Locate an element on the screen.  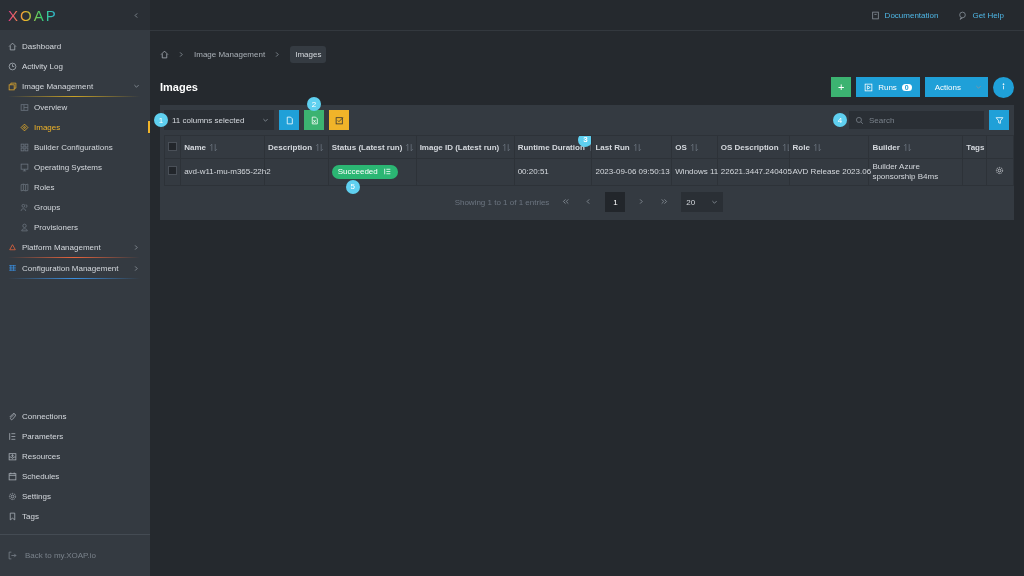
home-icon is located at coordinates (164, 54).